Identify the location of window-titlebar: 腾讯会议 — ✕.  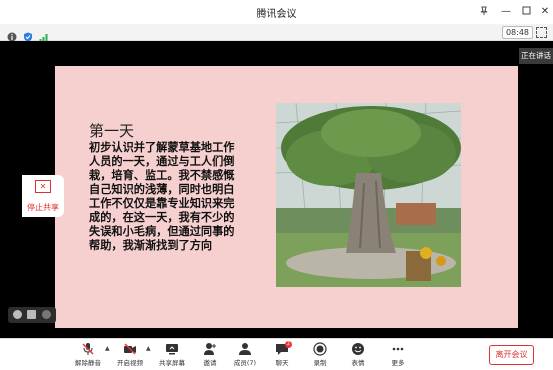
(276, 12).